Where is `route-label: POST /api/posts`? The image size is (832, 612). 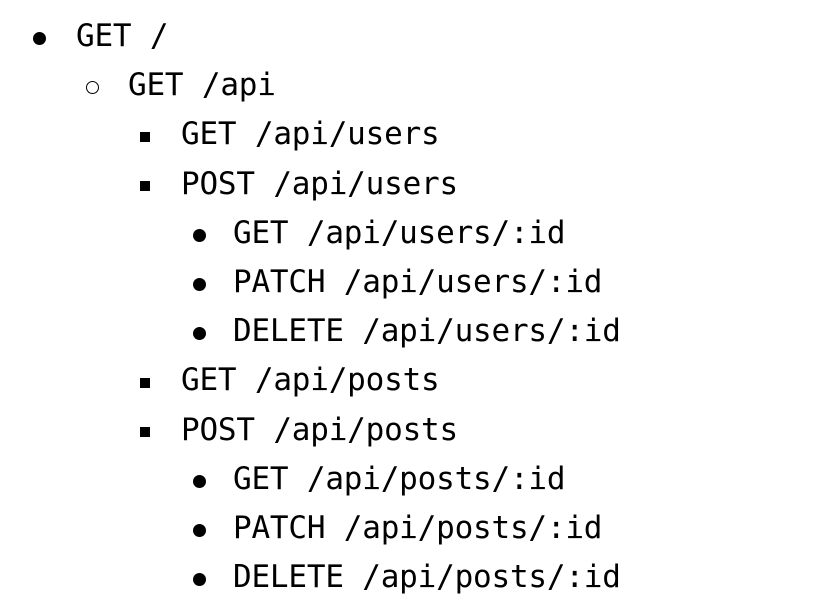 route-label: POST /api/posts is located at coordinates (319, 429).